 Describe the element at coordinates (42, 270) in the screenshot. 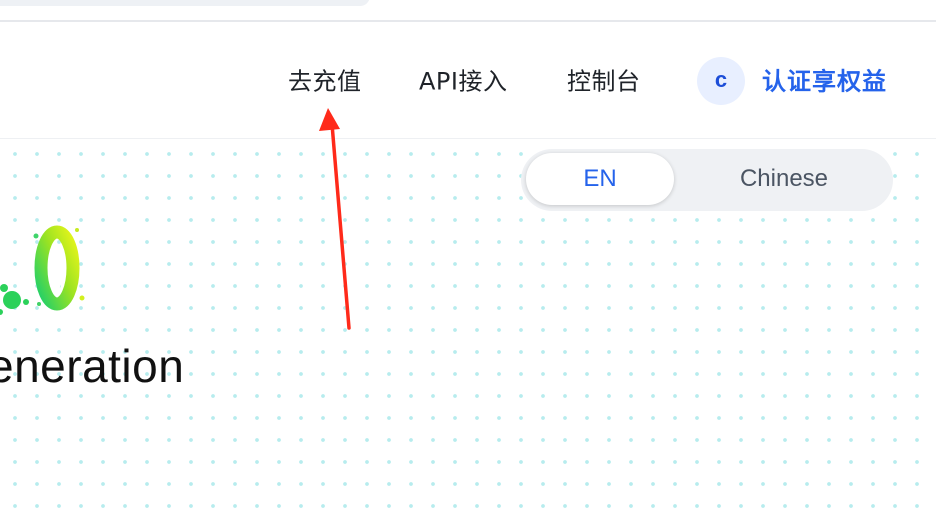

I see `logo-splash-icon` at that location.